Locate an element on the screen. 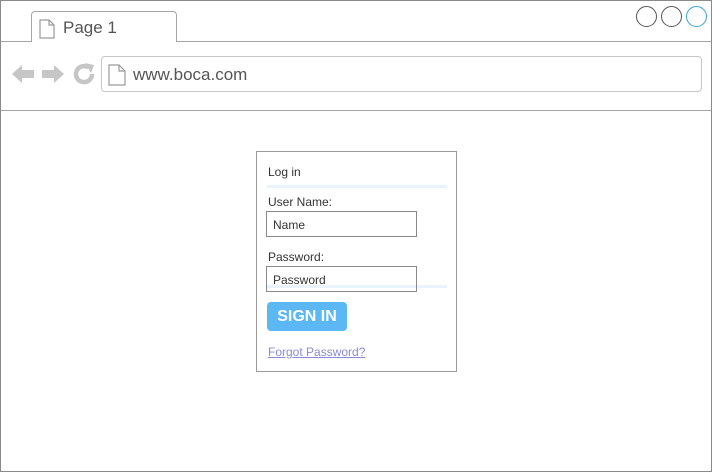 The height and width of the screenshot is (472, 712). sign-in-button: SIGN IN is located at coordinates (307, 316).